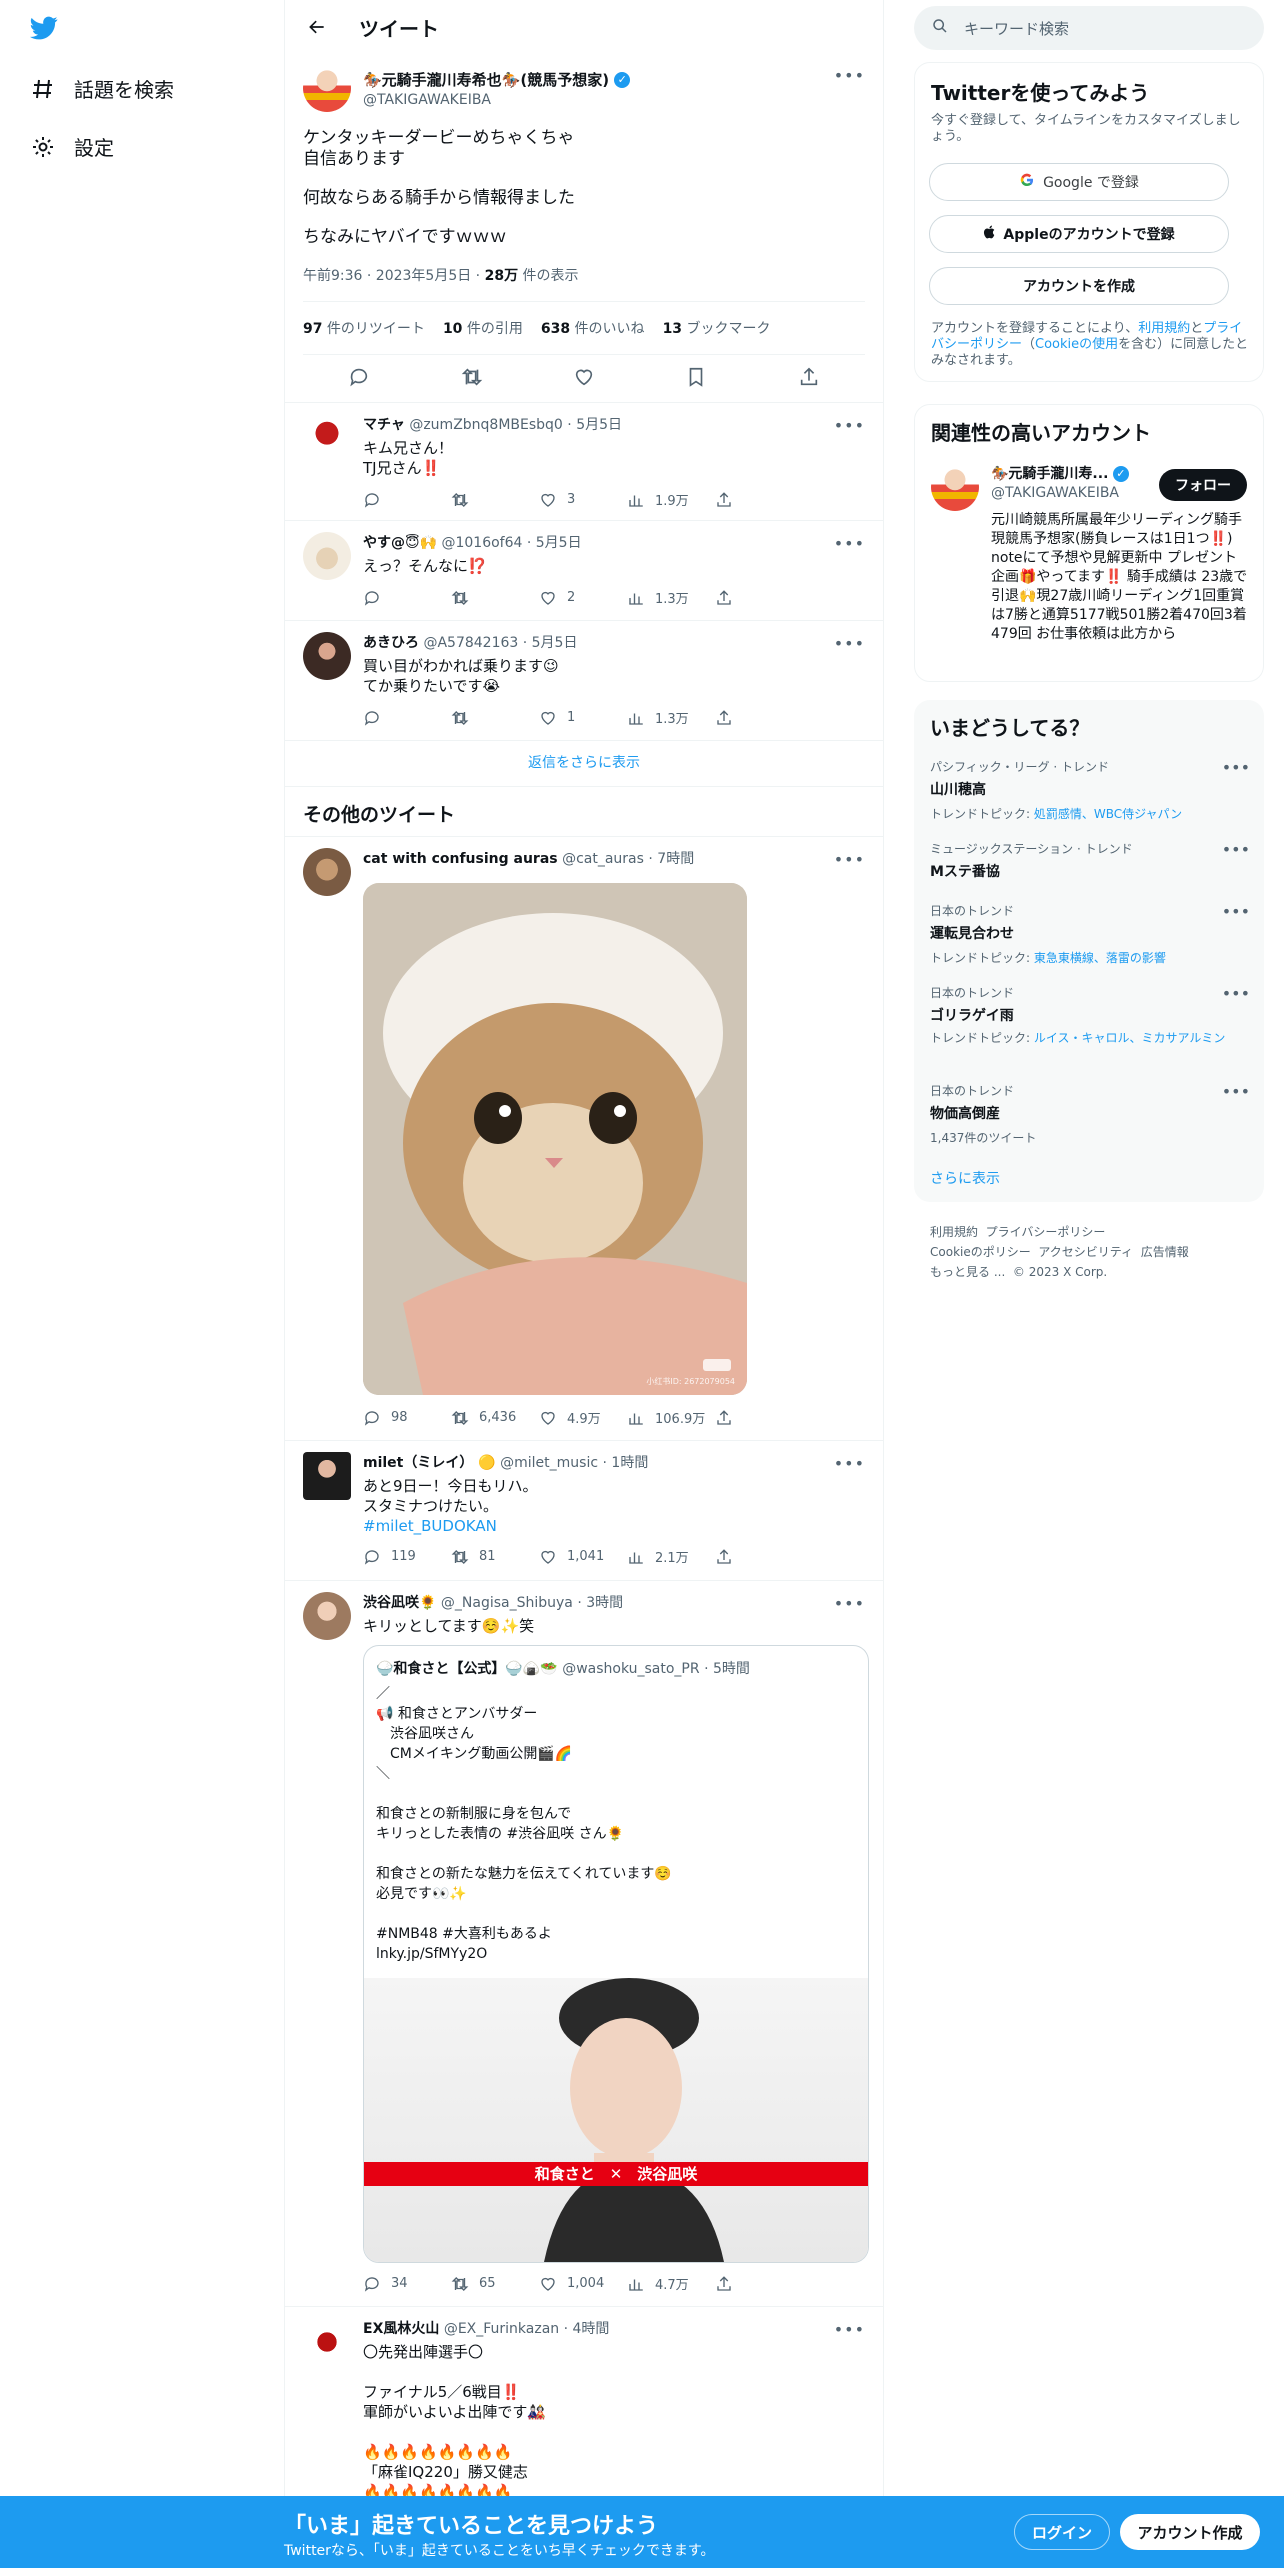 This screenshot has height=2568, width=1284. Describe the element at coordinates (364, 328) in the screenshot. I see `retweets-stat: 97 件のリツイート` at that location.